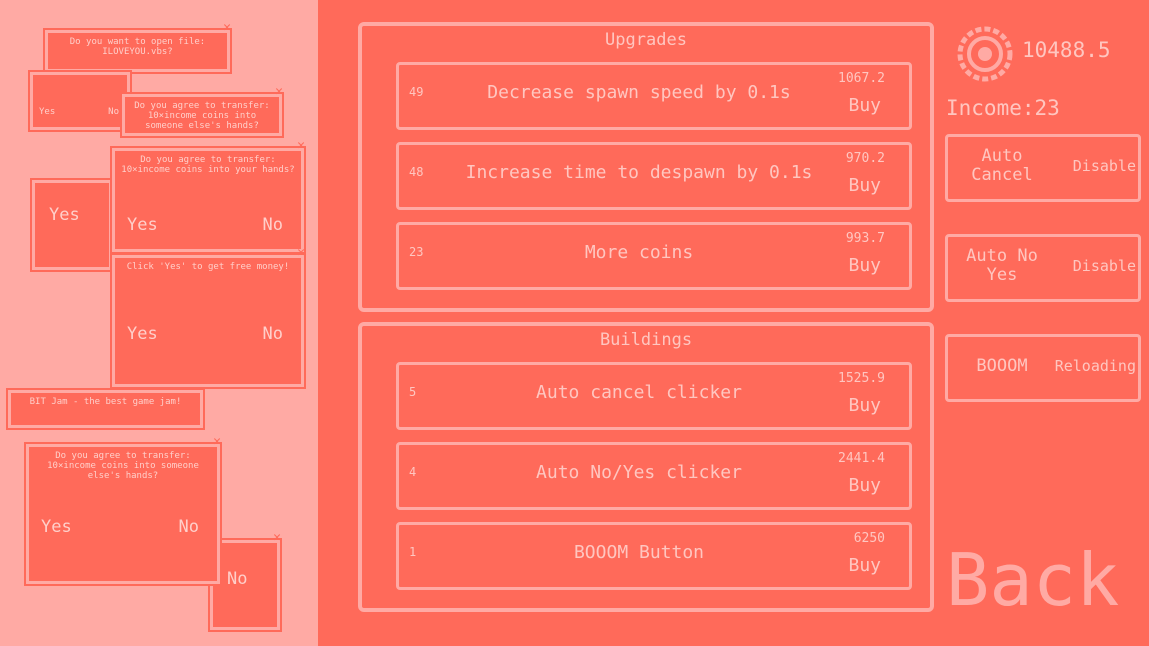  Describe the element at coordinates (869, 538) in the screenshot. I see `building-price: 6250` at that location.